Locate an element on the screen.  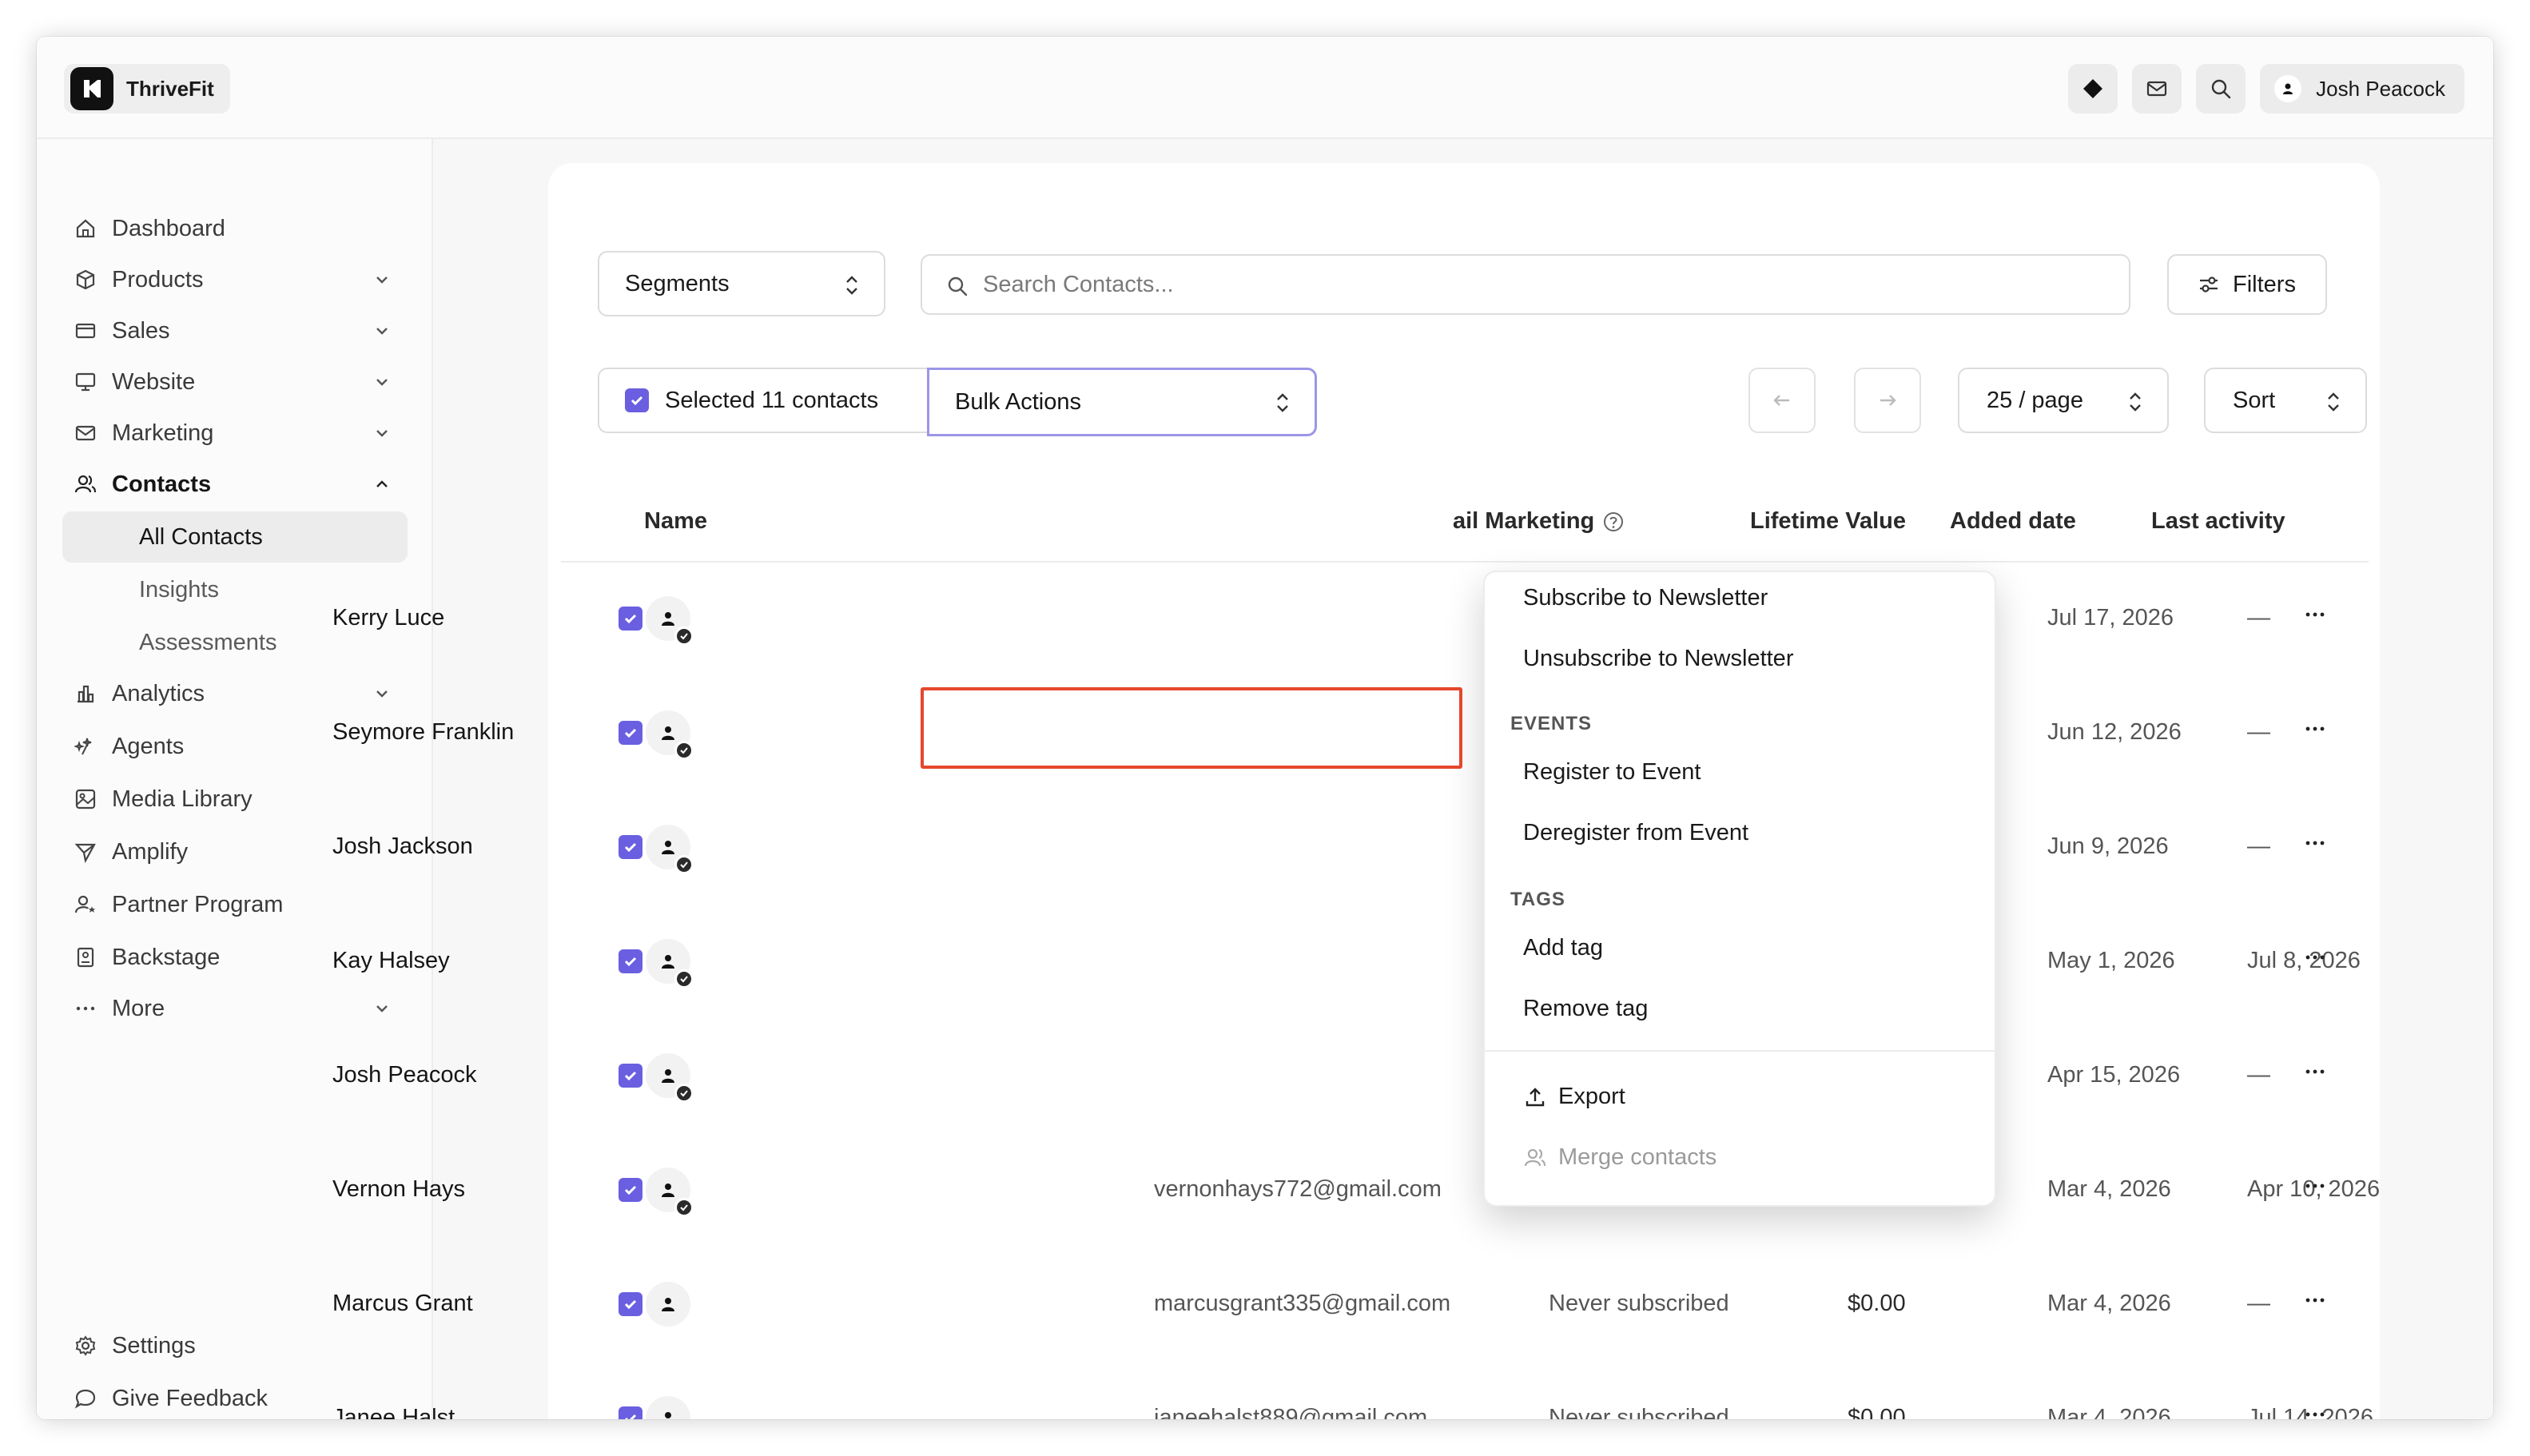
contact-name: Kay Halsey is located at coordinates (391, 960).